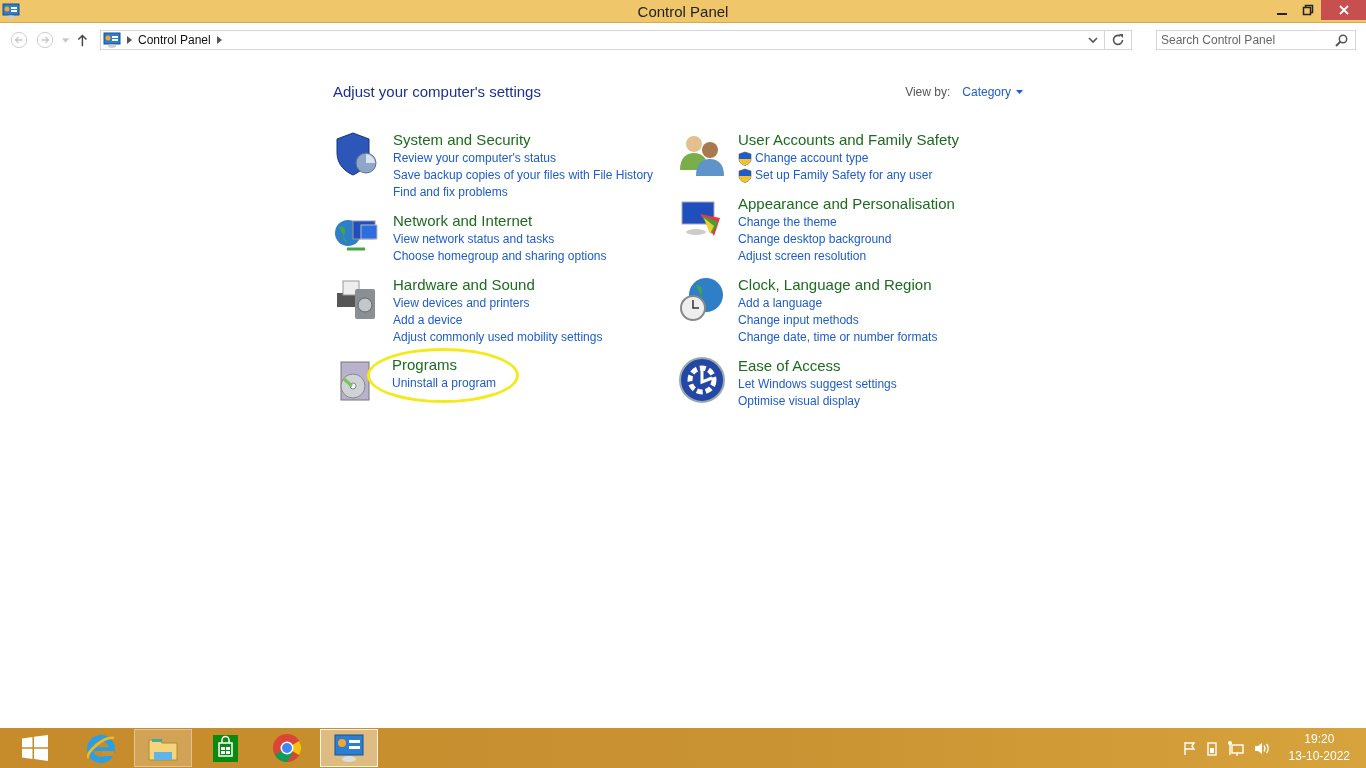  Describe the element at coordinates (798, 320) in the screenshot. I see `task-link: Change input methods` at that location.